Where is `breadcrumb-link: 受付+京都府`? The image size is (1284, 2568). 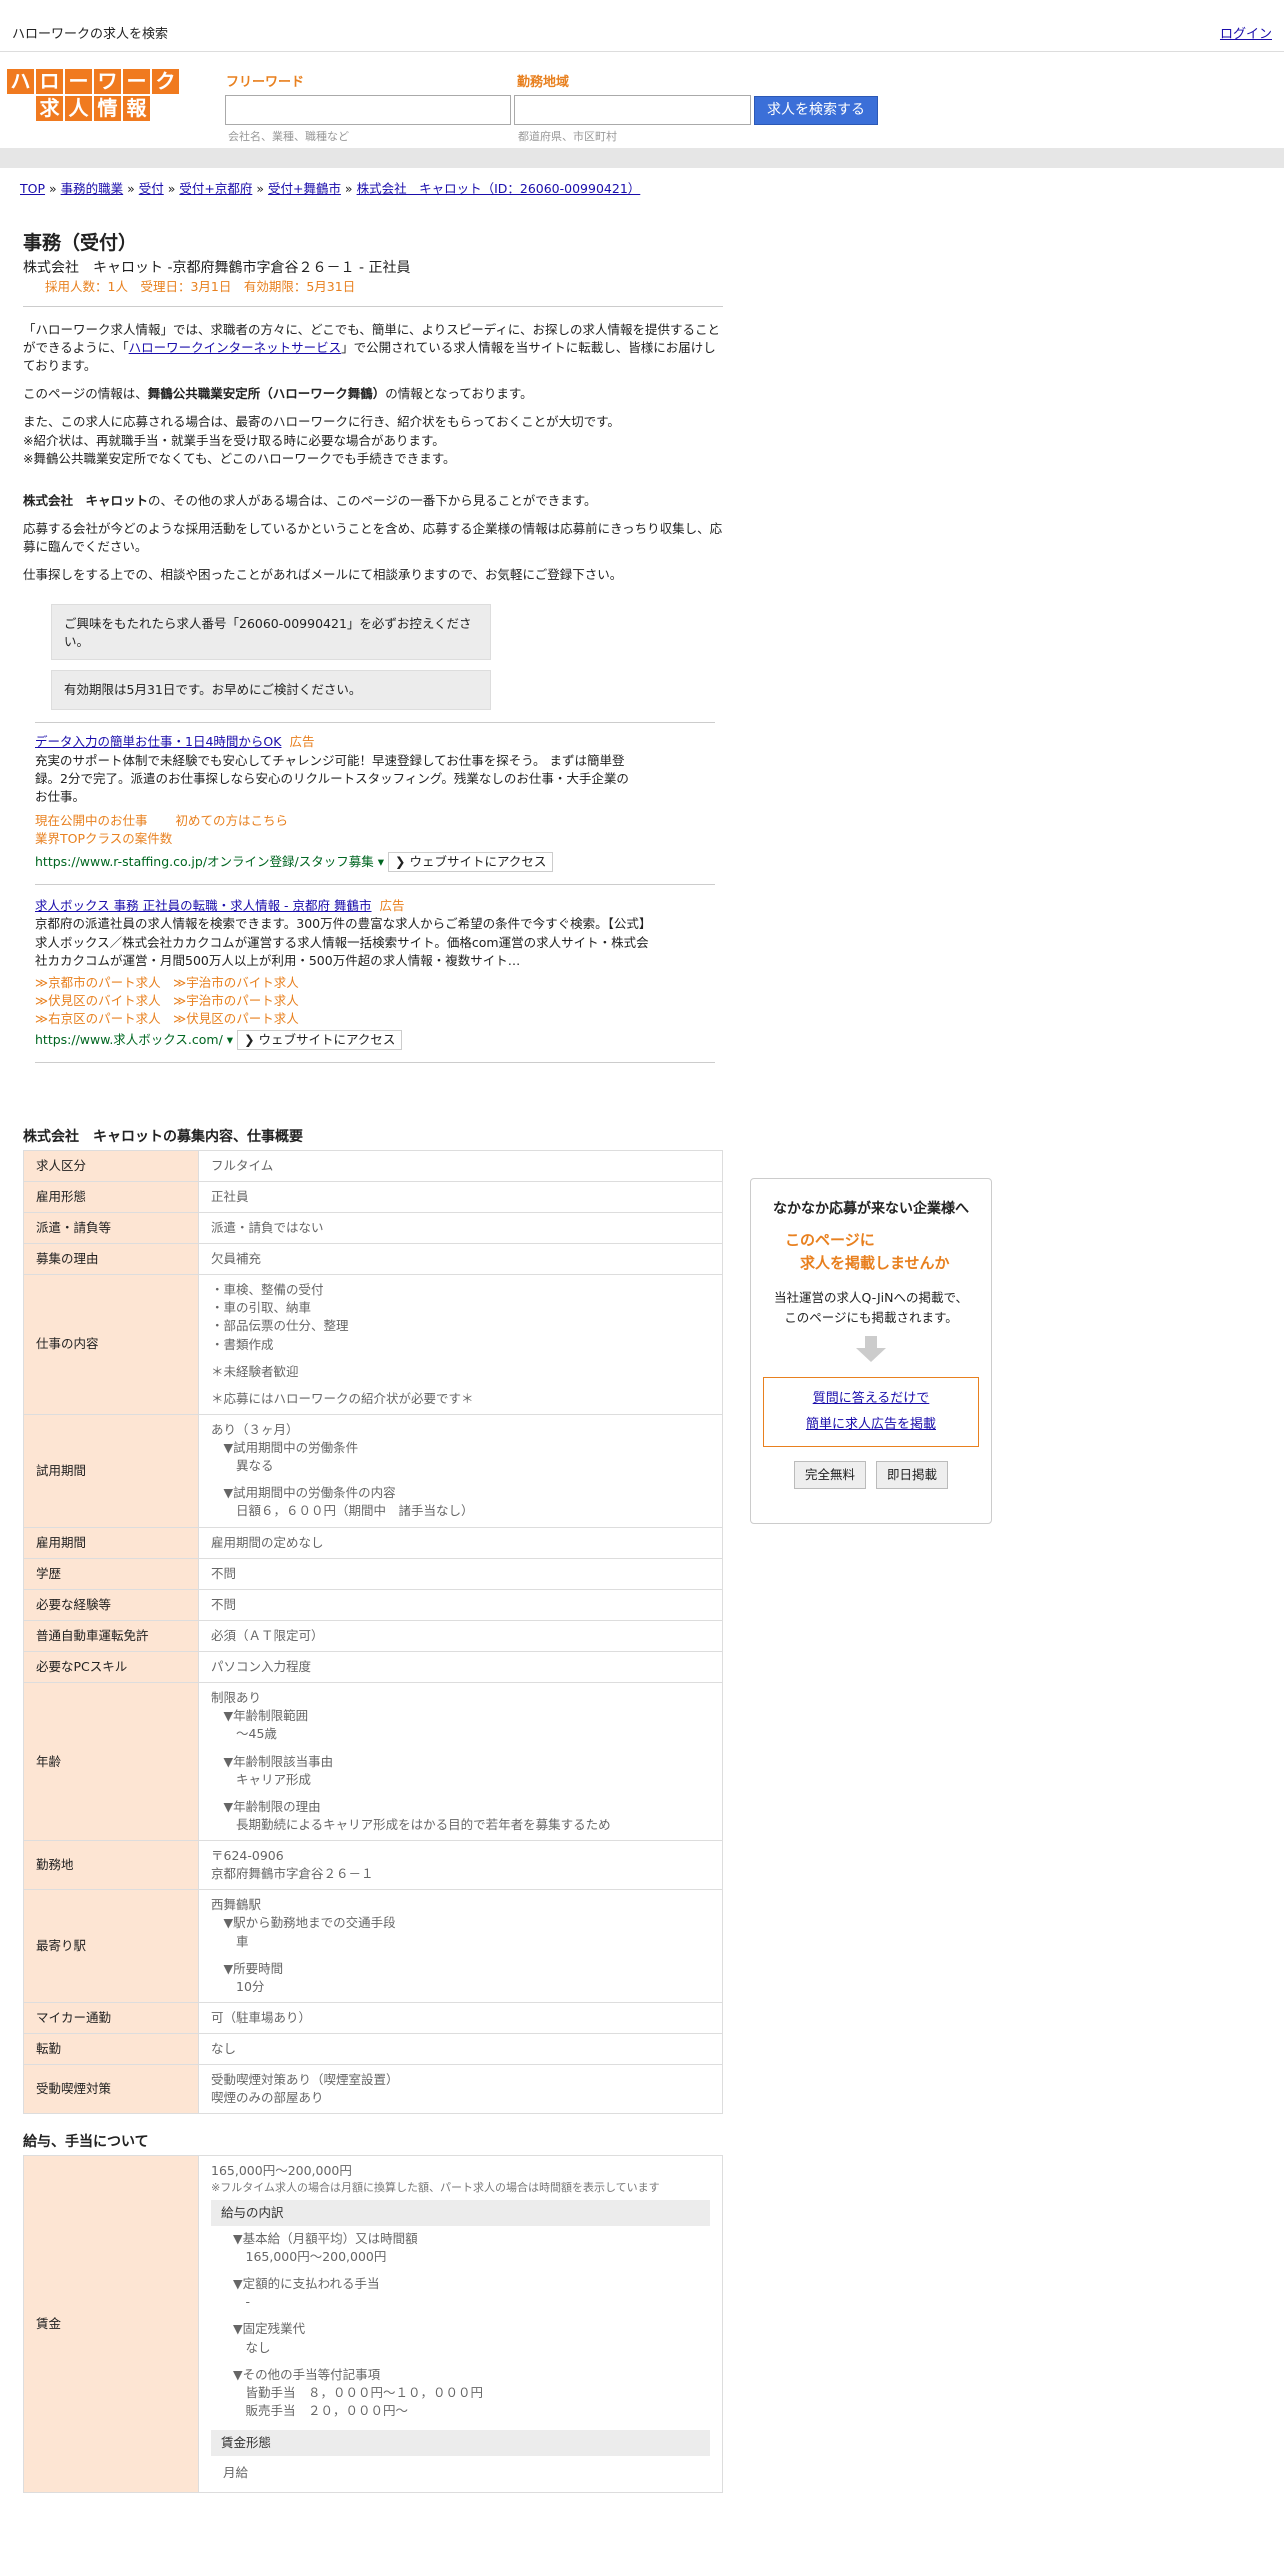 breadcrumb-link: 受付+京都府 is located at coordinates (215, 188).